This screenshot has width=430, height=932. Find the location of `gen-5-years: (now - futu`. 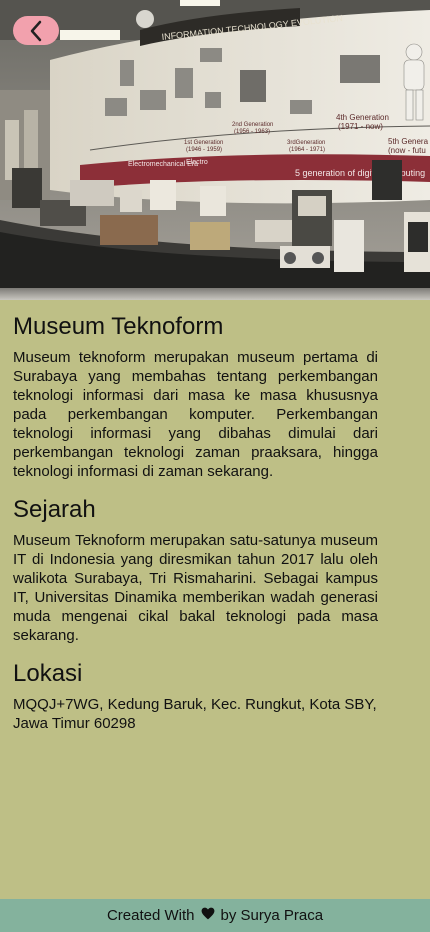

gen-5-years: (now - futu is located at coordinates (407, 150).